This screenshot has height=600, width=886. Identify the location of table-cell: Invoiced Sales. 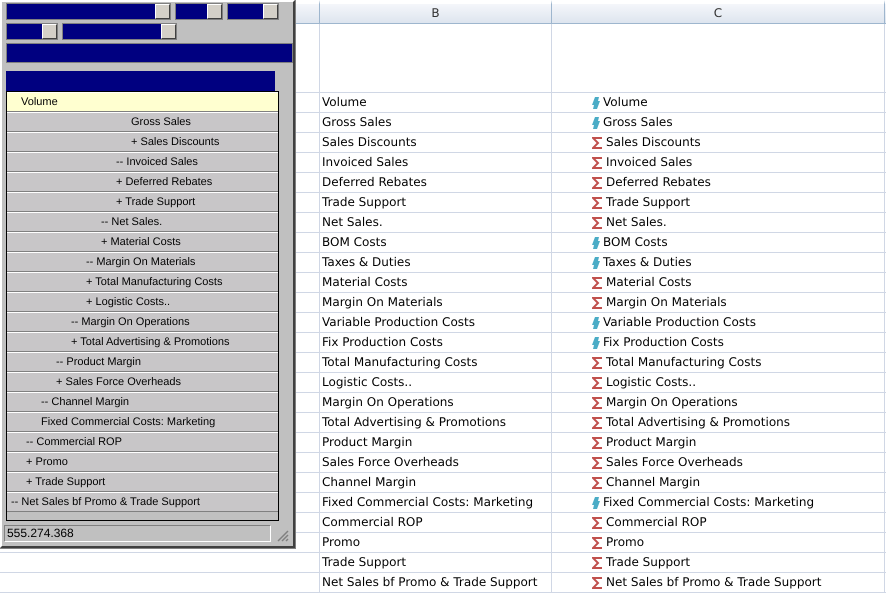
(436, 163).